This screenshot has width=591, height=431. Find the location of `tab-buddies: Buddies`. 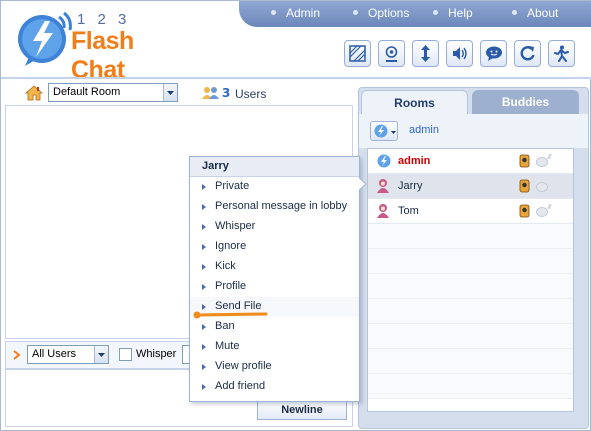

tab-buddies: Buddies is located at coordinates (525, 102).